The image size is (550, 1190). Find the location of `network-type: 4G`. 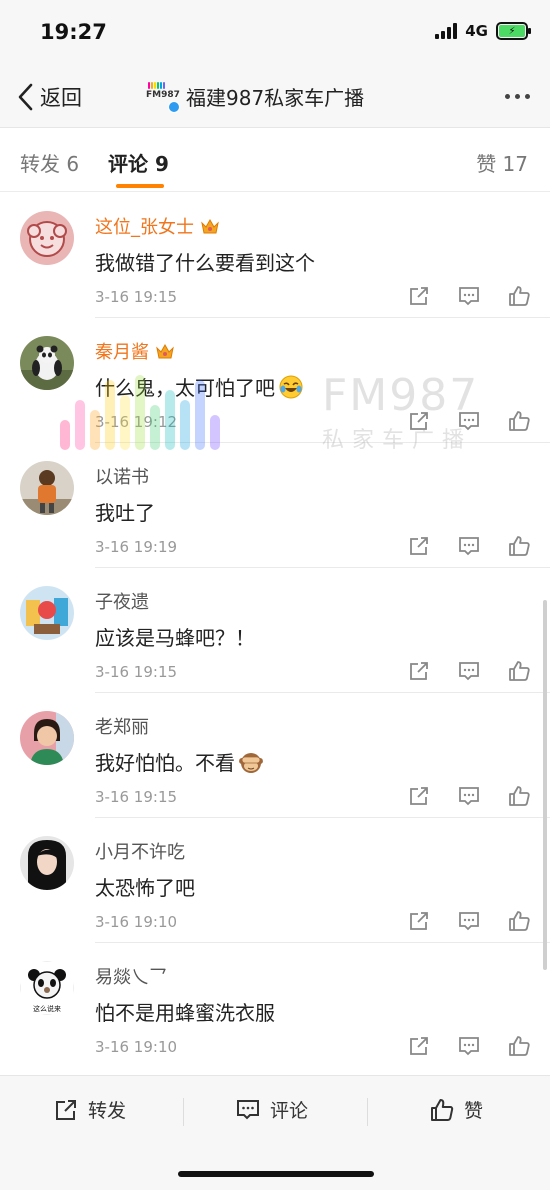

network-type: 4G is located at coordinates (476, 31).